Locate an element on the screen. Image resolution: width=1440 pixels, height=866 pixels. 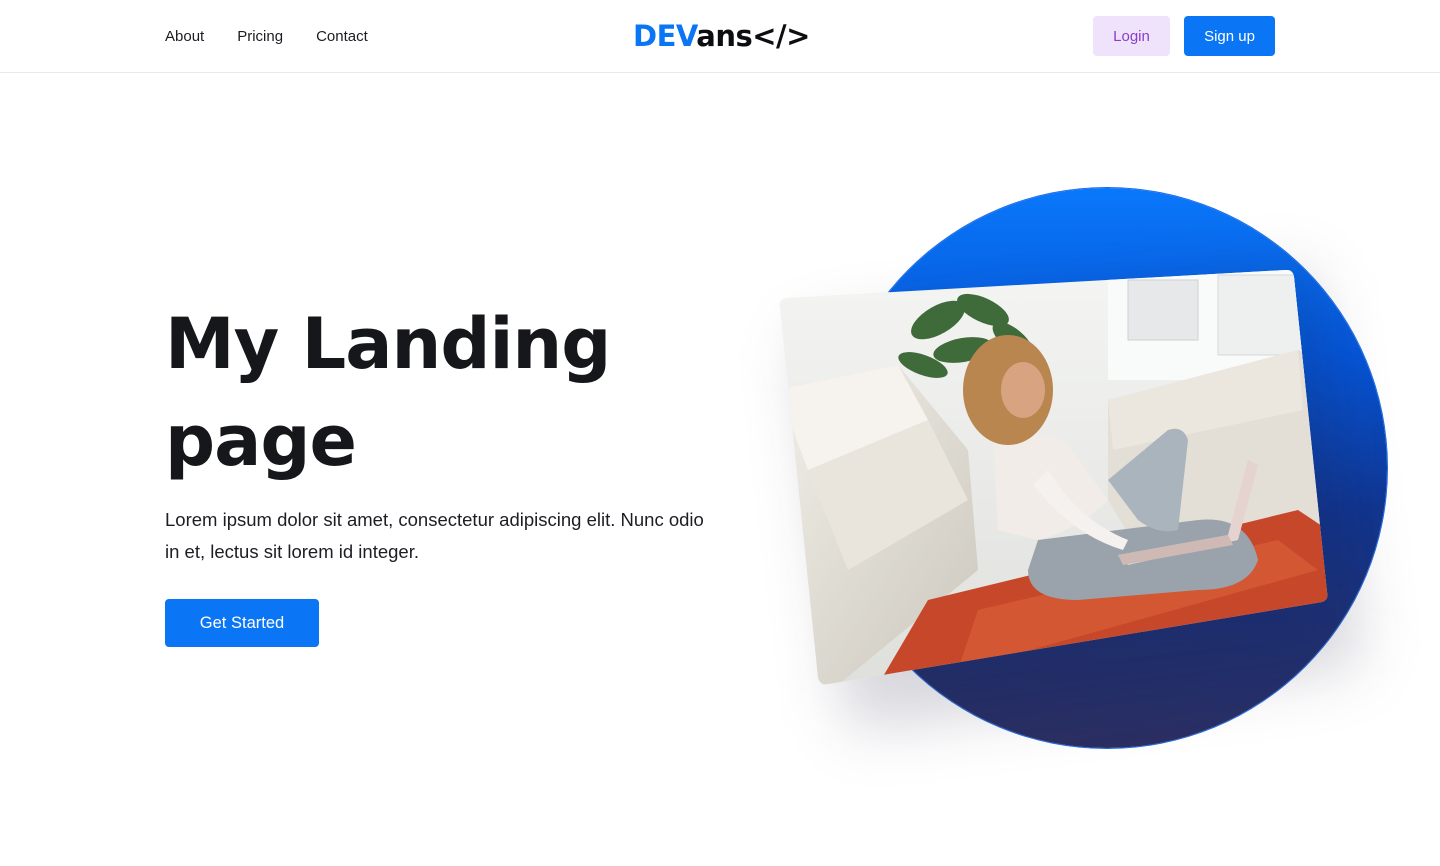
hero-title-line2: page is located at coordinates (261, 441).